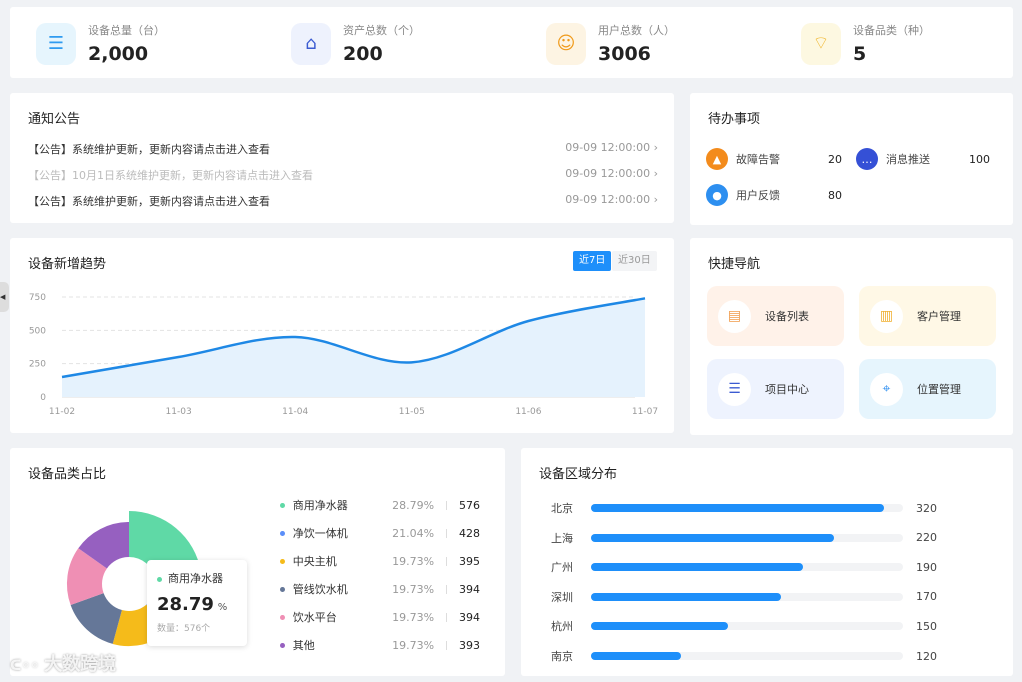 The width and height of the screenshot is (1022, 682). I want to click on x-tick-label: 11-07, so click(645, 412).